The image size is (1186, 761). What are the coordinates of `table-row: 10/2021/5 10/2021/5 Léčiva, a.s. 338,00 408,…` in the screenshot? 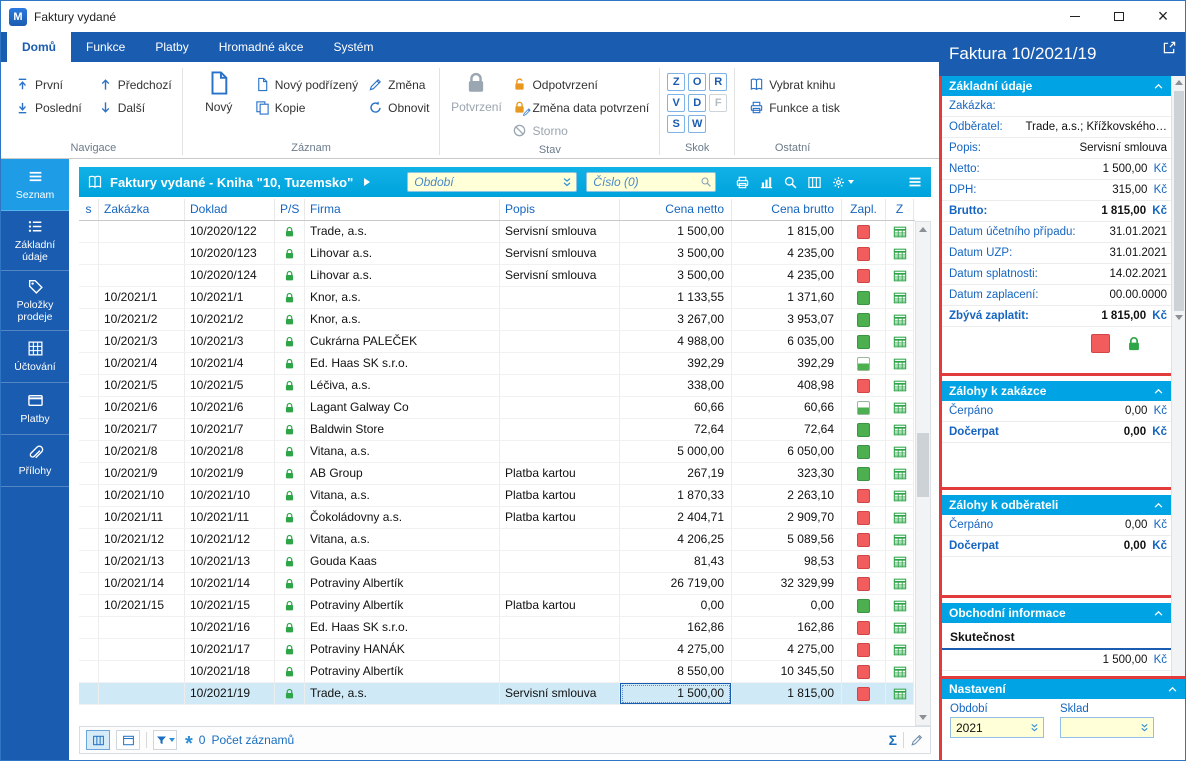 It's located at (497, 386).